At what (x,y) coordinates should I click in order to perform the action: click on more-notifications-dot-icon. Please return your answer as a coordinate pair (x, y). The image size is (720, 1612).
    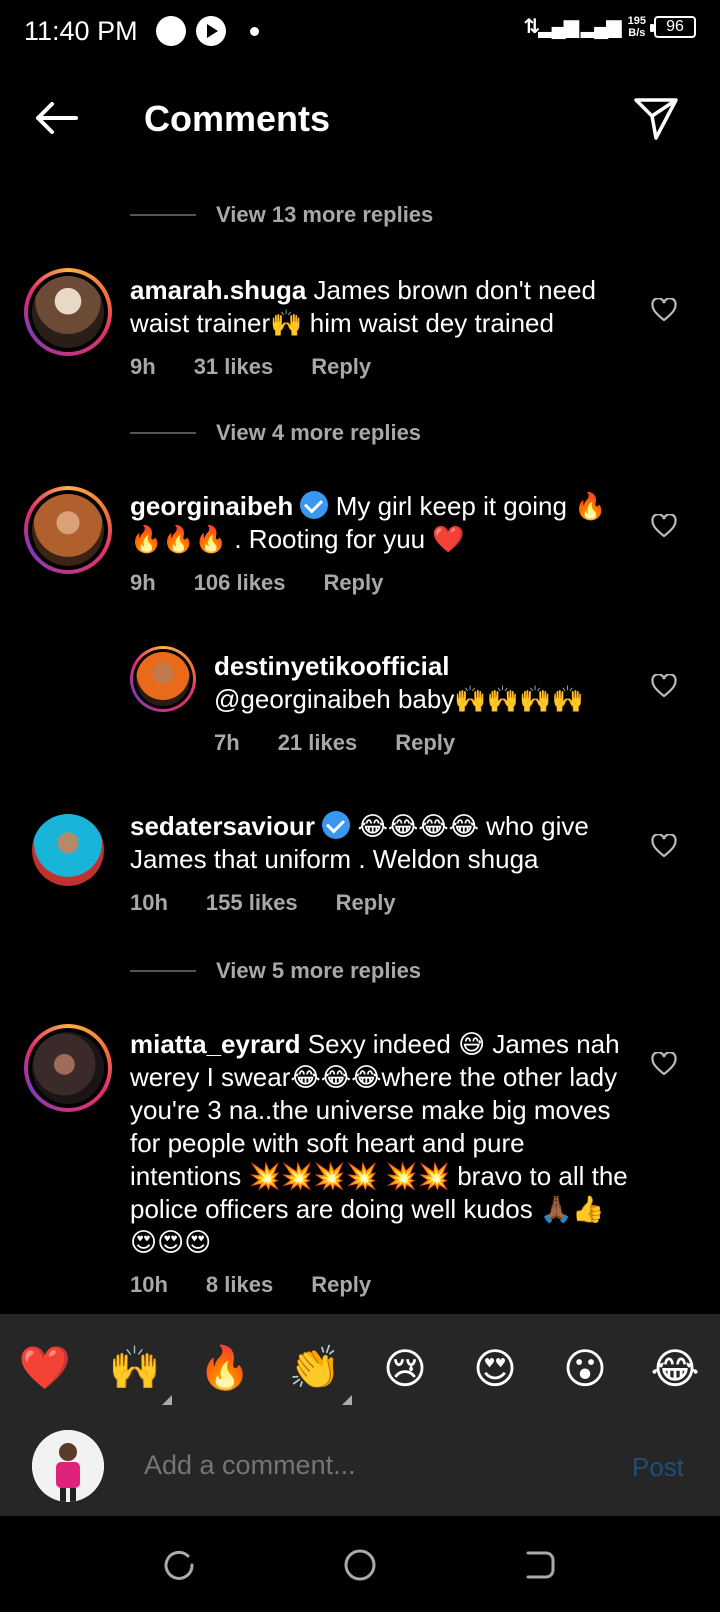
    Looking at the image, I should click on (254, 31).